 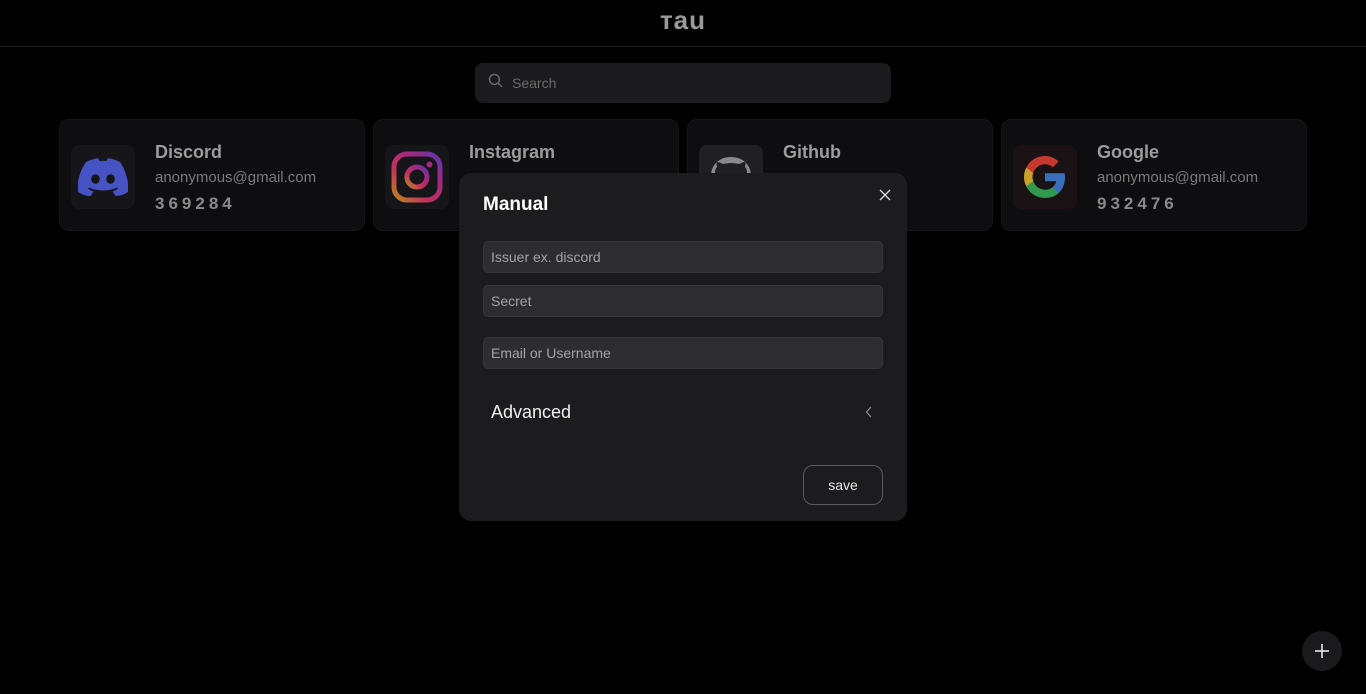 What do you see at coordinates (812, 152) in the screenshot?
I see `account-name: Github` at bounding box center [812, 152].